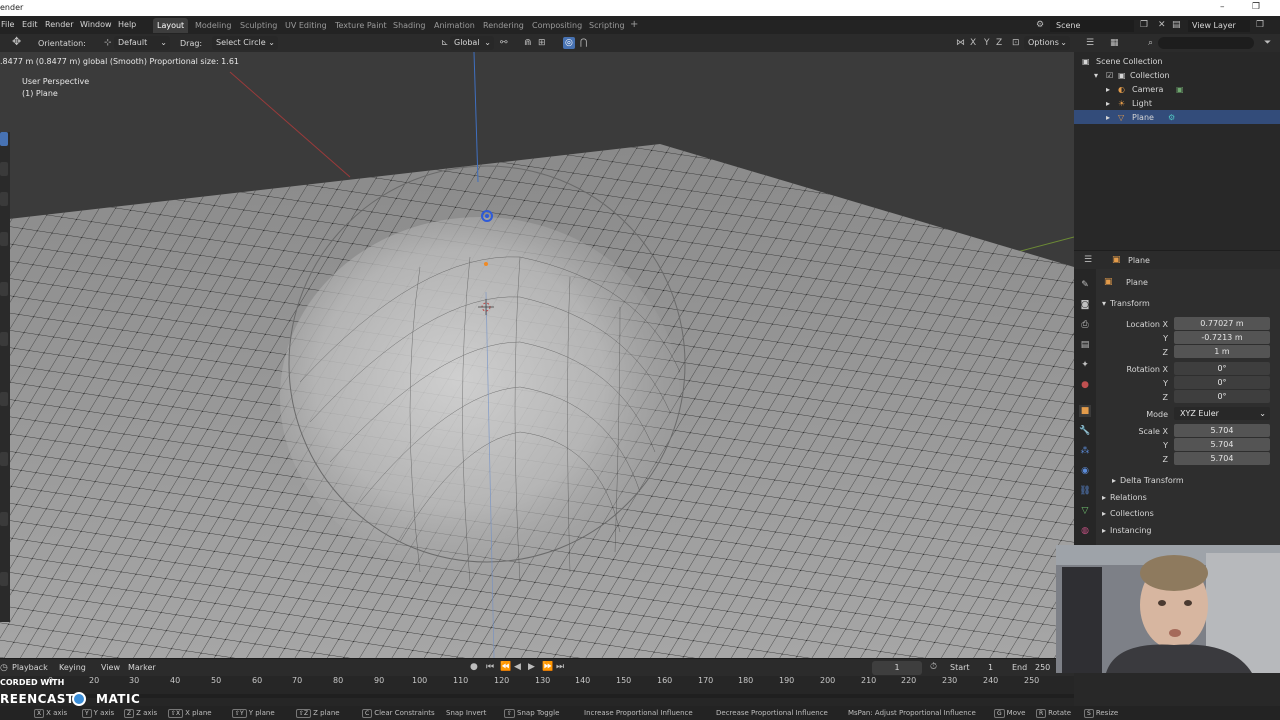  Describe the element at coordinates (557, 25) in the screenshot. I see `workspace-tab-compositing: Compositing` at that location.